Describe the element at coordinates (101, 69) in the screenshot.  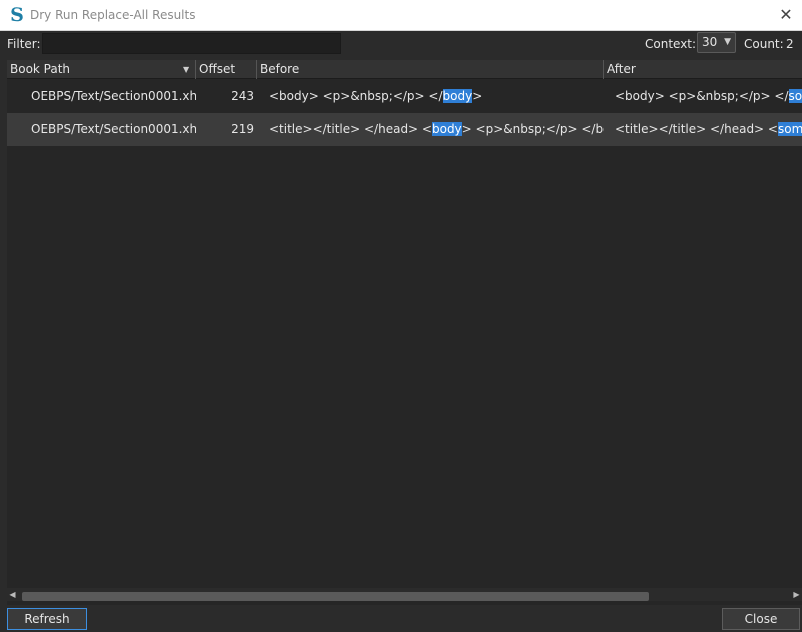
I see `column-header-book-path: Book Path ▼` at that location.